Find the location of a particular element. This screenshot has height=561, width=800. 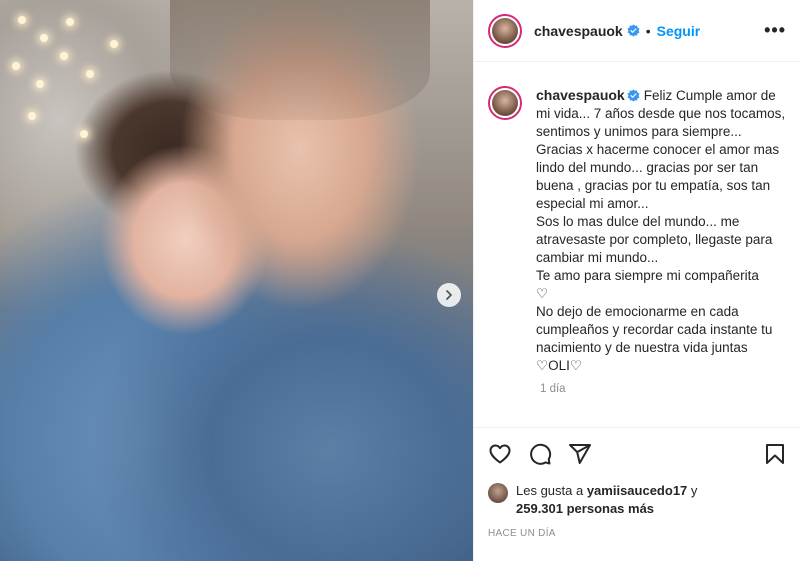

post-timestamp: HACE UN DÍA is located at coordinates (637, 533).